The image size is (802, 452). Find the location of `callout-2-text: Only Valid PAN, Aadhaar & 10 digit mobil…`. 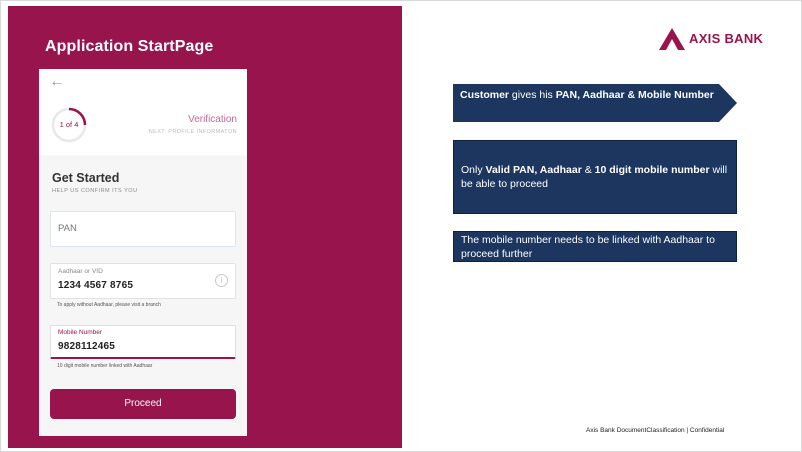

callout-2-text: Only Valid PAN, Aadhaar & 10 digit mobil… is located at coordinates (595, 177).